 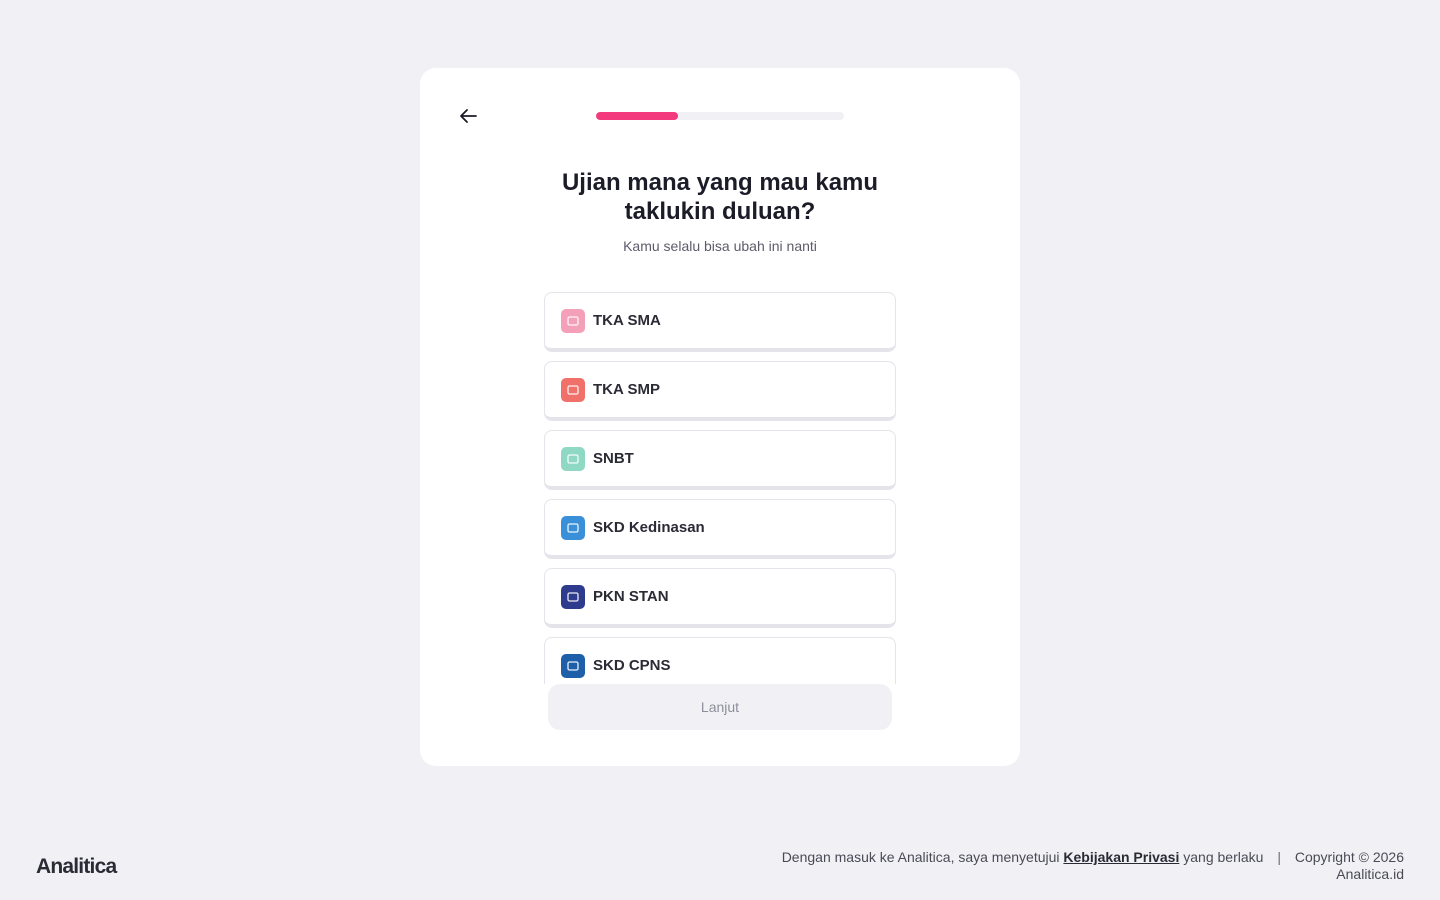 What do you see at coordinates (573, 389) in the screenshot?
I see `tka-smp-icon` at bounding box center [573, 389].